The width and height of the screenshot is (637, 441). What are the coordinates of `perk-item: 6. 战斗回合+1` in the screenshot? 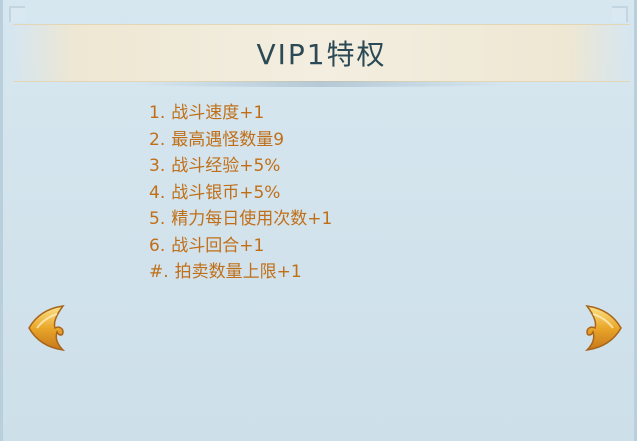 It's located at (240, 246).